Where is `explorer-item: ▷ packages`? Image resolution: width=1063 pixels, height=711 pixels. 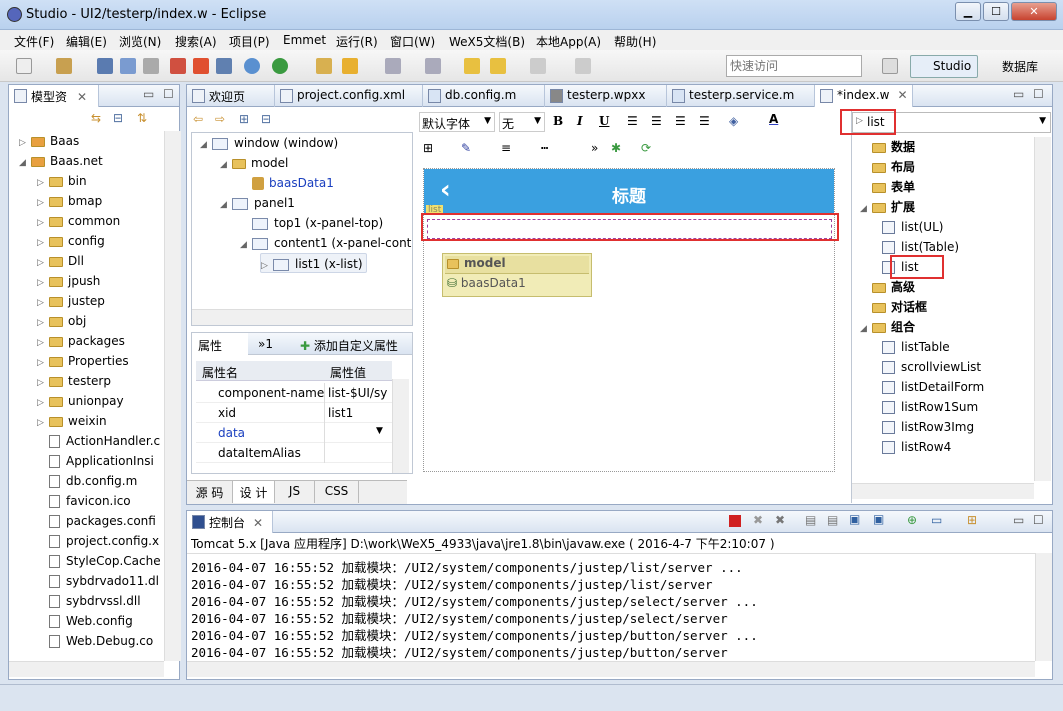 explorer-item: ▷ packages is located at coordinates (81, 341).